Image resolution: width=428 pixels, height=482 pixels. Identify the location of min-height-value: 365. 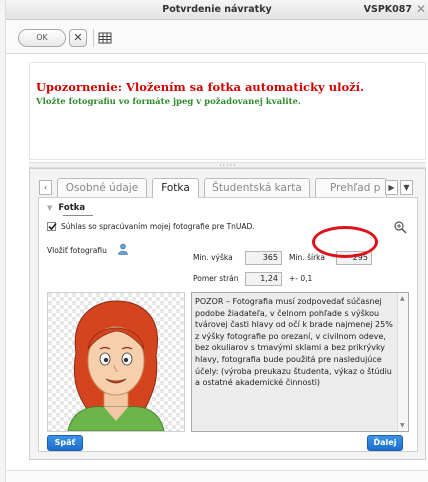
(263, 258).